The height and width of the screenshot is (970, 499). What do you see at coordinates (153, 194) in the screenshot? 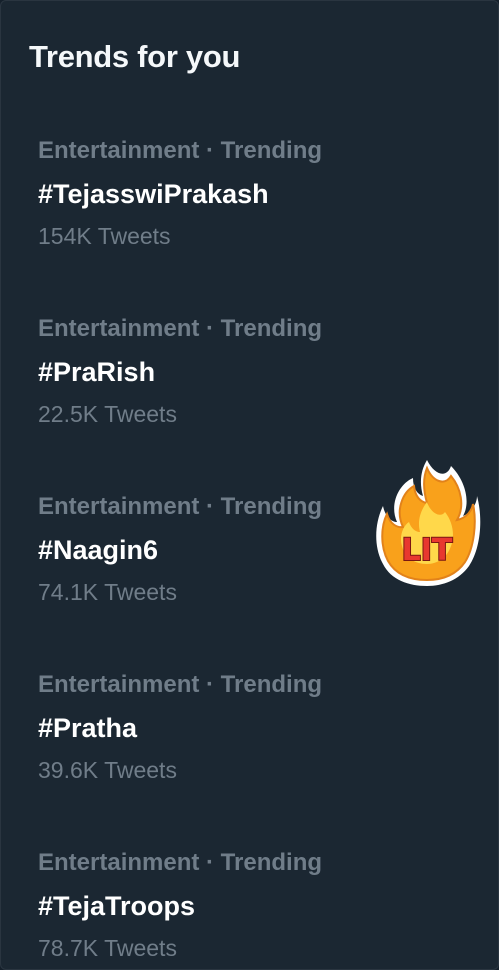
I see `trend-name: #TejasswiPrakash` at bounding box center [153, 194].